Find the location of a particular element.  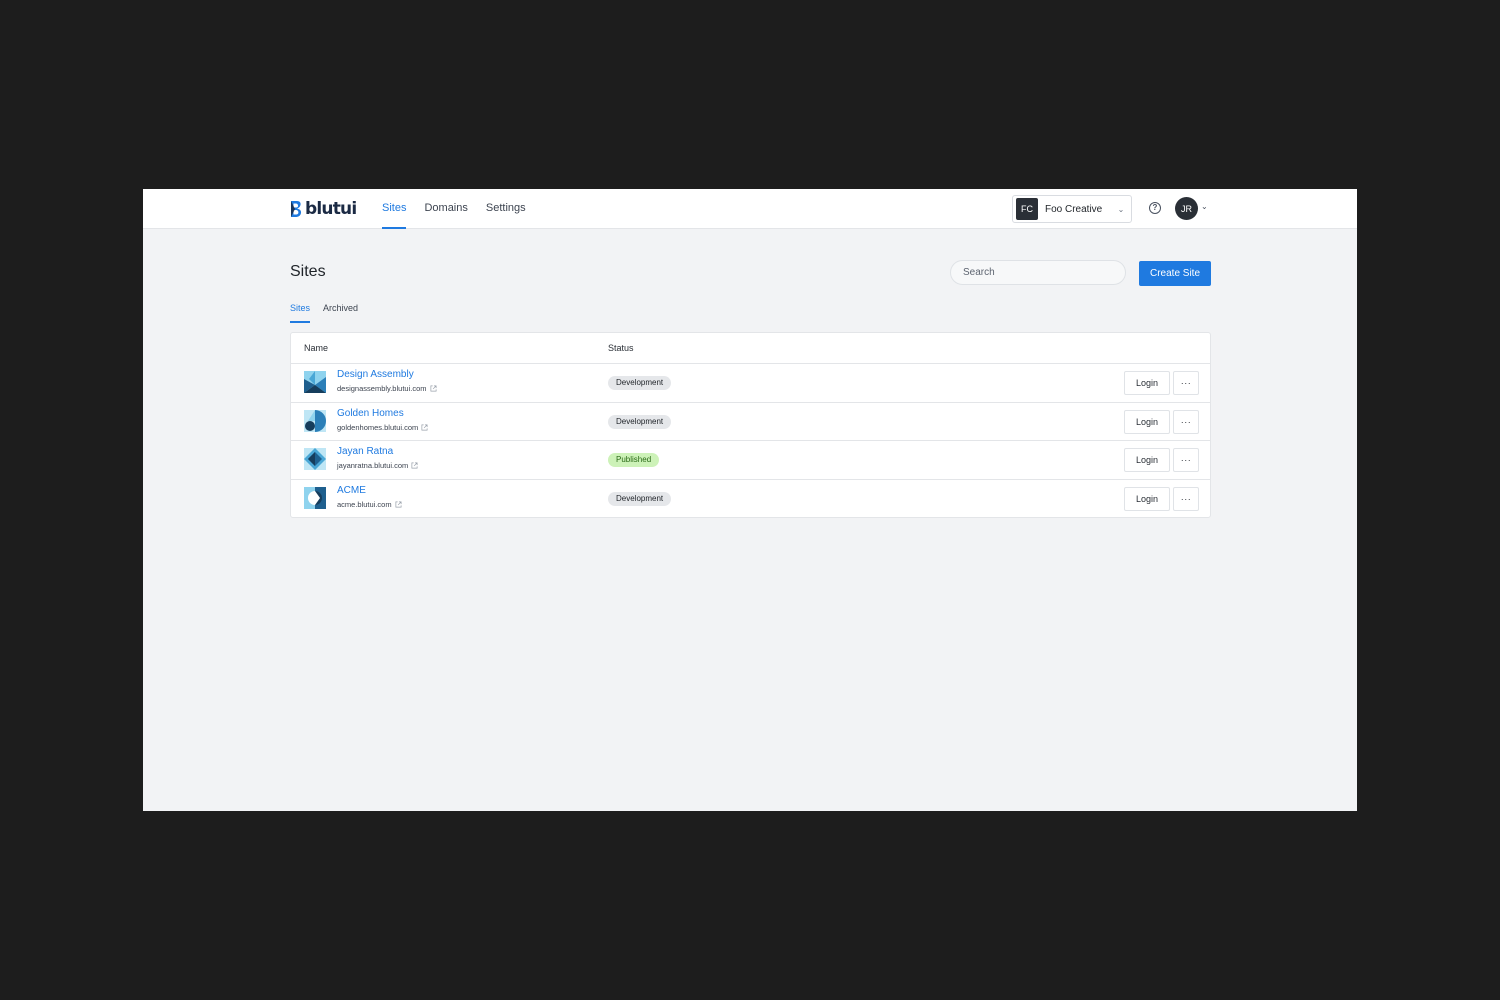

sites-tabs: Sites Archived is located at coordinates (324, 311).